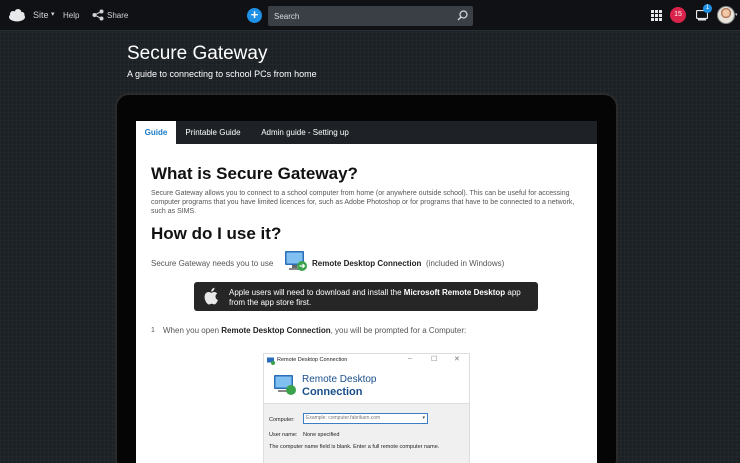 The image size is (740, 463). What do you see at coordinates (213, 132) in the screenshot?
I see `tab-printable-guide: Printable Guide` at bounding box center [213, 132].